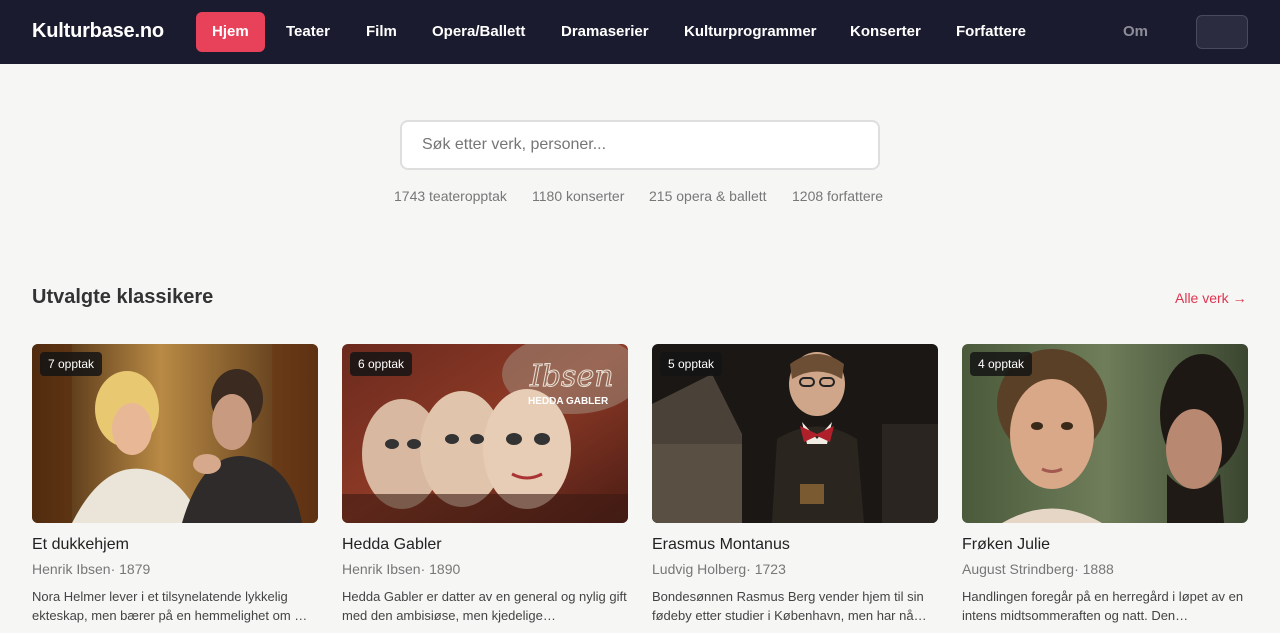 Image resolution: width=1280 pixels, height=633 pixels. What do you see at coordinates (478, 32) in the screenshot?
I see `nav-item-opera-ballett: Opera/Ballett` at bounding box center [478, 32].